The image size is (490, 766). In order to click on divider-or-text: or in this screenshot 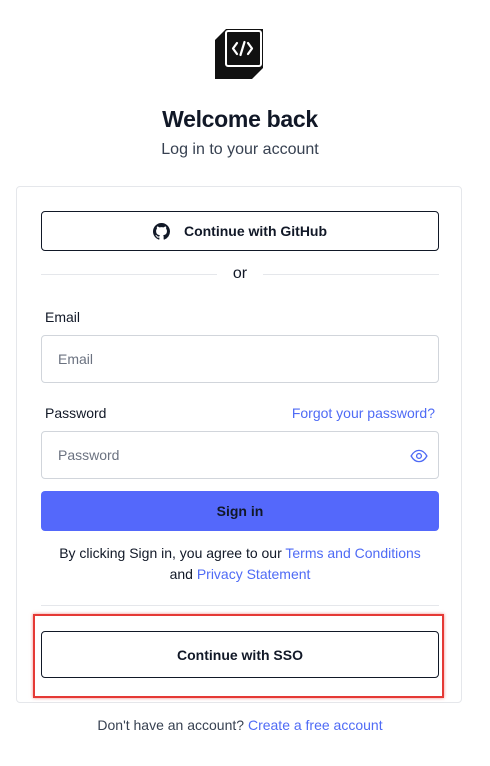, I will do `click(240, 273)`.